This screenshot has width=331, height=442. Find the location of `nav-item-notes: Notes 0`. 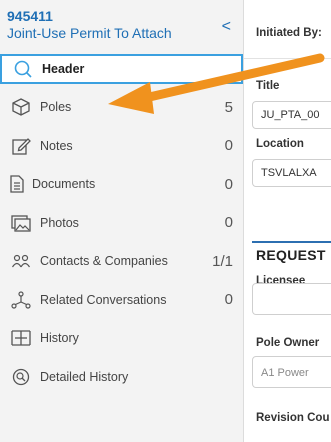

nav-item-notes: Notes 0 is located at coordinates (121, 146).